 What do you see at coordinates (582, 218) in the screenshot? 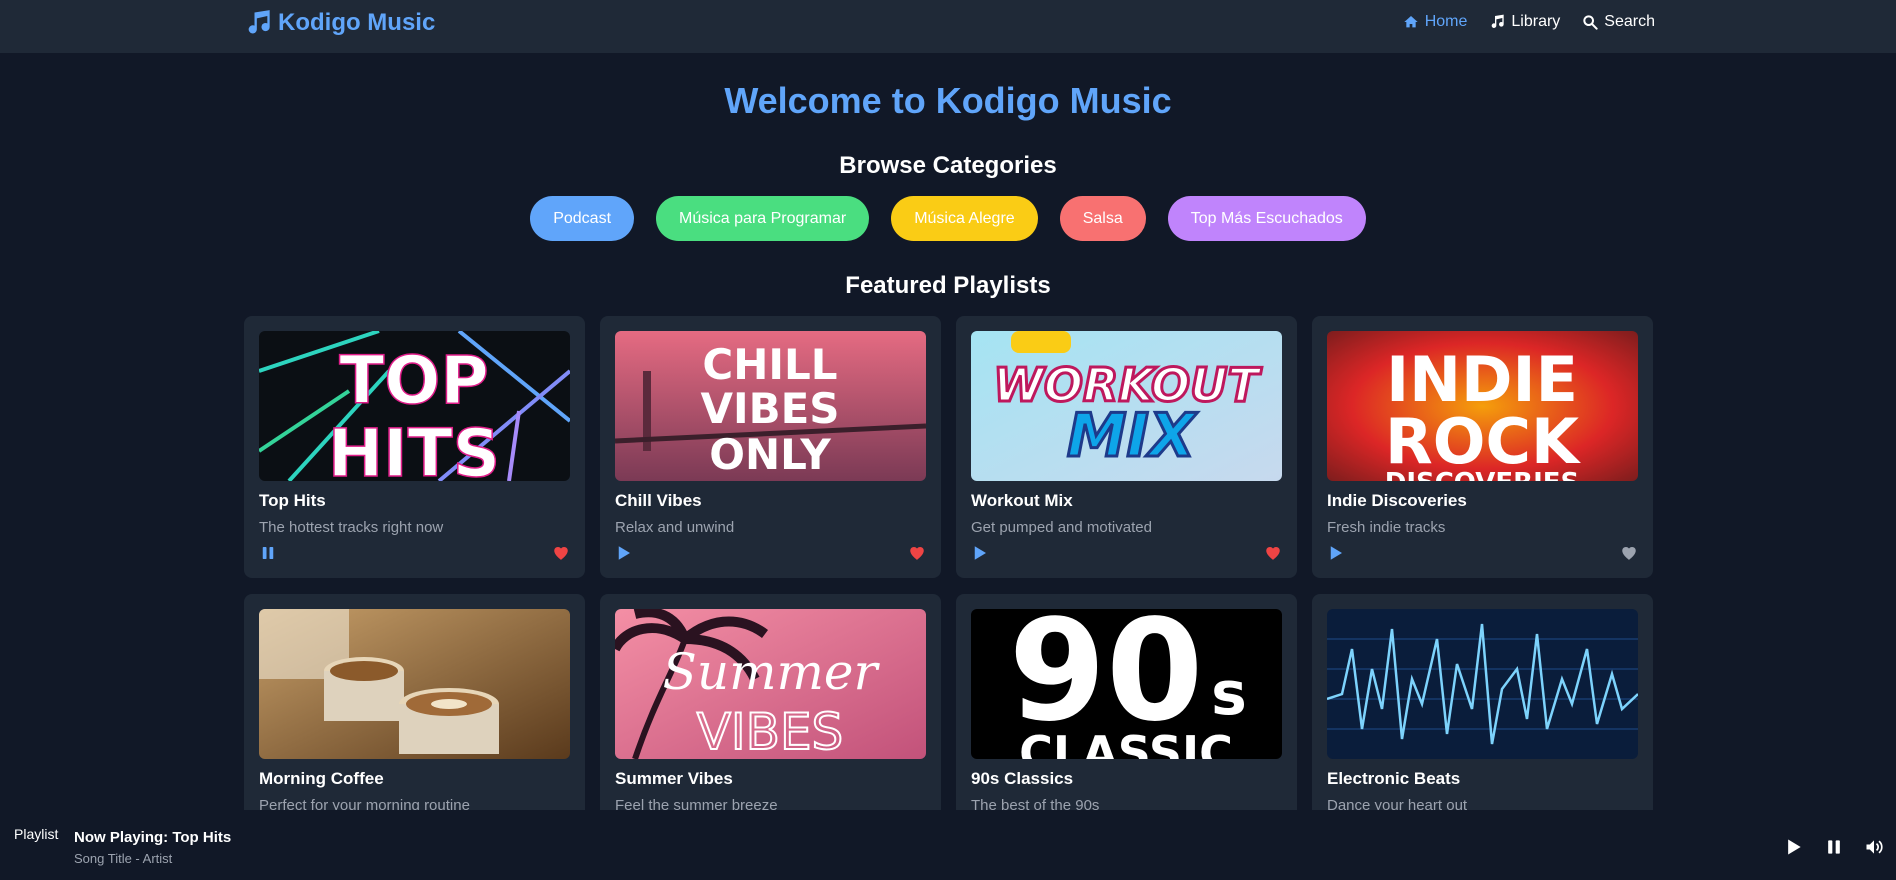
I see `category-podcast: Podcast` at bounding box center [582, 218].